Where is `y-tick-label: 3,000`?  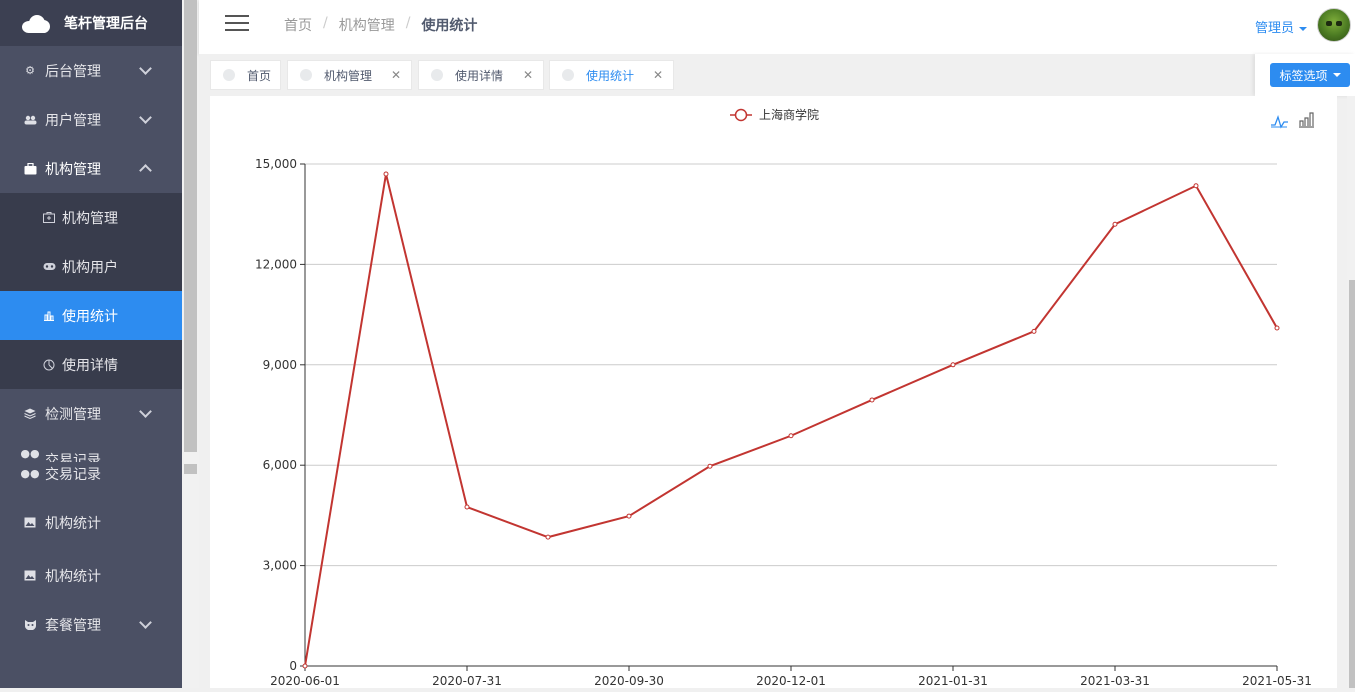
y-tick-label: 3,000 is located at coordinates (280, 566).